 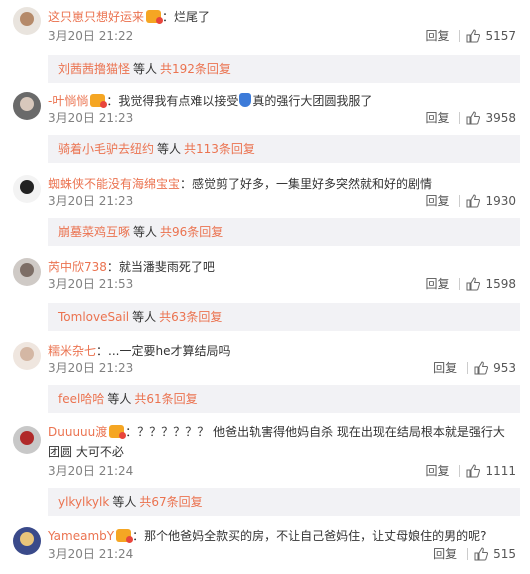 What do you see at coordinates (504, 368) in the screenshot?
I see `like-count: 953` at bounding box center [504, 368].